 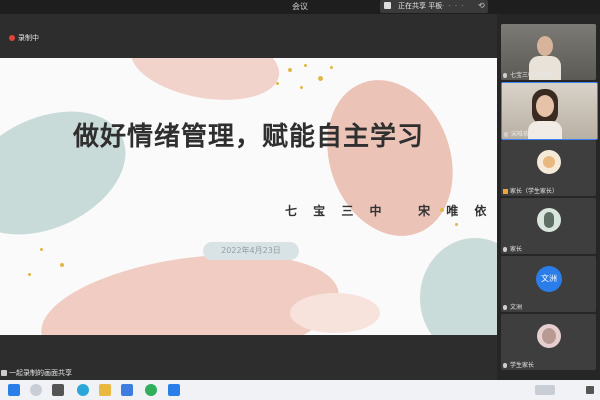 What do you see at coordinates (335, 313) in the screenshot?
I see `decor-peach-blob` at bounding box center [335, 313].